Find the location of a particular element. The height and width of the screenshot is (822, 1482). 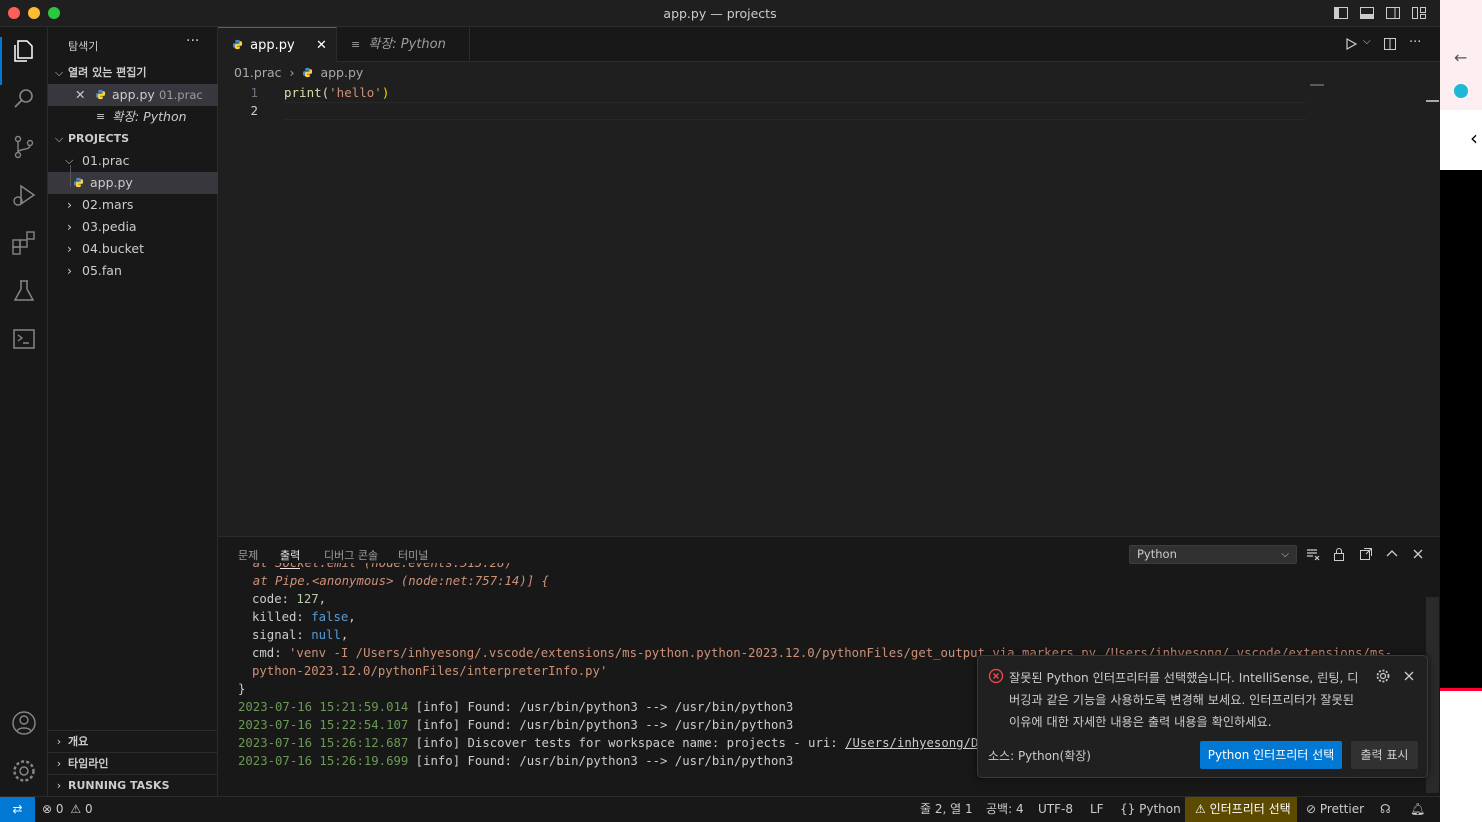

background-browser-window: ← ‹ ▶ is located at coordinates (1461, 411).